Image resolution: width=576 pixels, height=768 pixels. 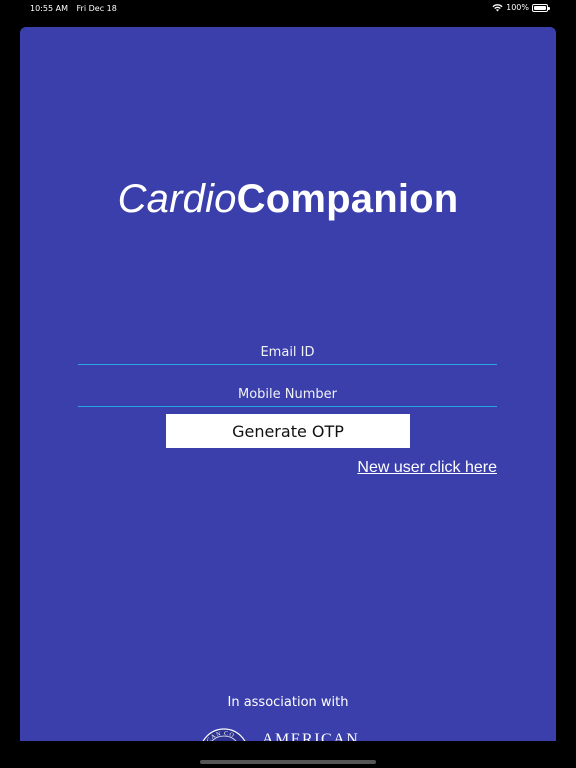 I want to click on app-title: CardioCompanion, so click(x=288, y=199).